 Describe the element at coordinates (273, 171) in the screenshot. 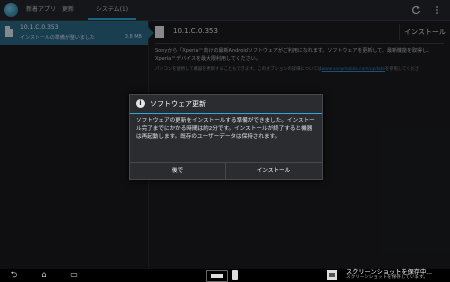

I see `install-button: インストール` at that location.